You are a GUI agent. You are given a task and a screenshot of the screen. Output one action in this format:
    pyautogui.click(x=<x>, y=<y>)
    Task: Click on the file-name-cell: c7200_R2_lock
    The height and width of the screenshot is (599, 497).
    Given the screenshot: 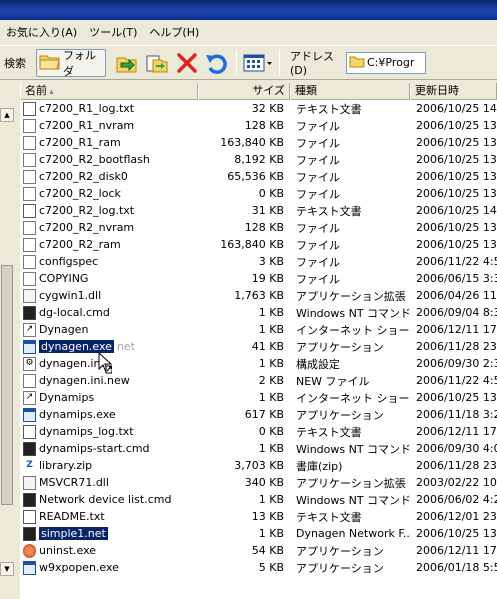 What is the action you would take?
    pyautogui.click(x=109, y=193)
    